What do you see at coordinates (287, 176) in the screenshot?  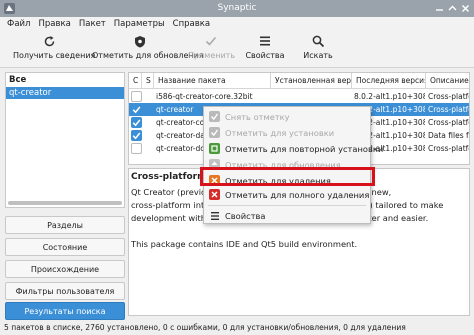 I see `highlight-box` at bounding box center [287, 176].